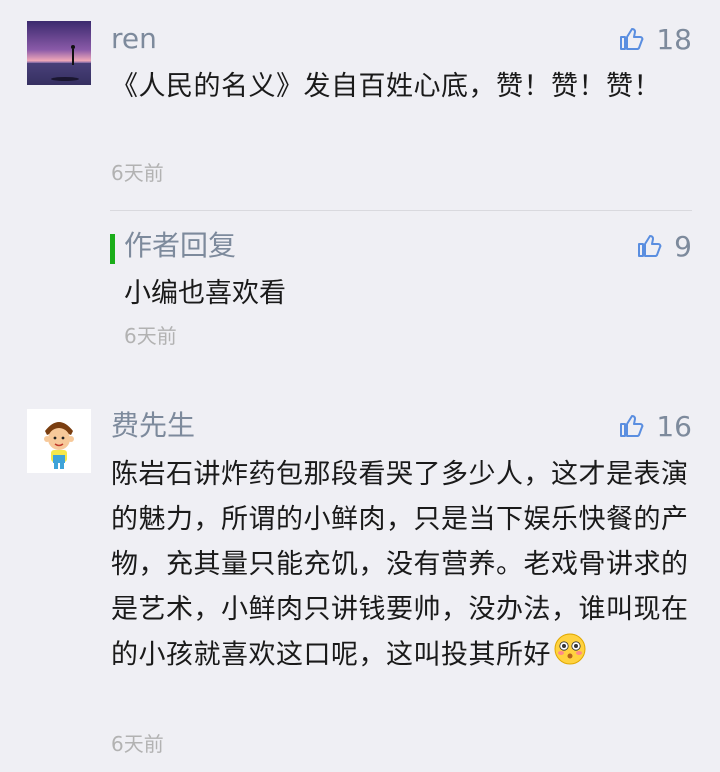 This screenshot has width=720, height=772. What do you see at coordinates (570, 656) in the screenshot?
I see `flushed-face-icon` at bounding box center [570, 656].